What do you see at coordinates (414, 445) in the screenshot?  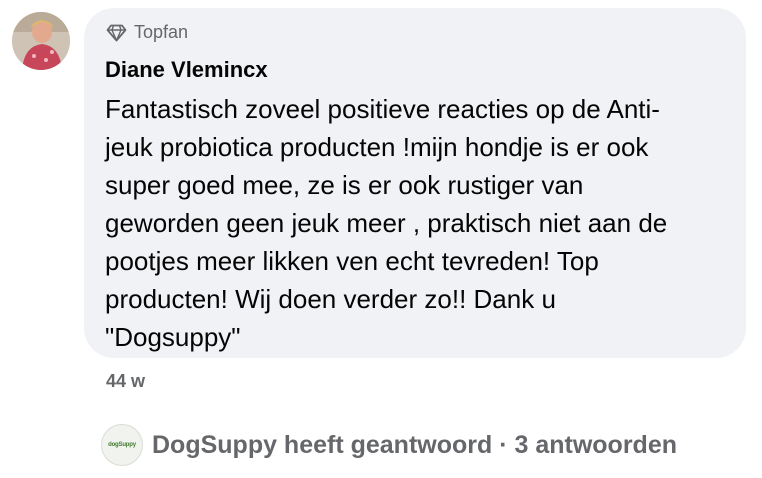 I see `replies-summary: DogSuppy heeft geantwoord · 3 antwoorden` at bounding box center [414, 445].